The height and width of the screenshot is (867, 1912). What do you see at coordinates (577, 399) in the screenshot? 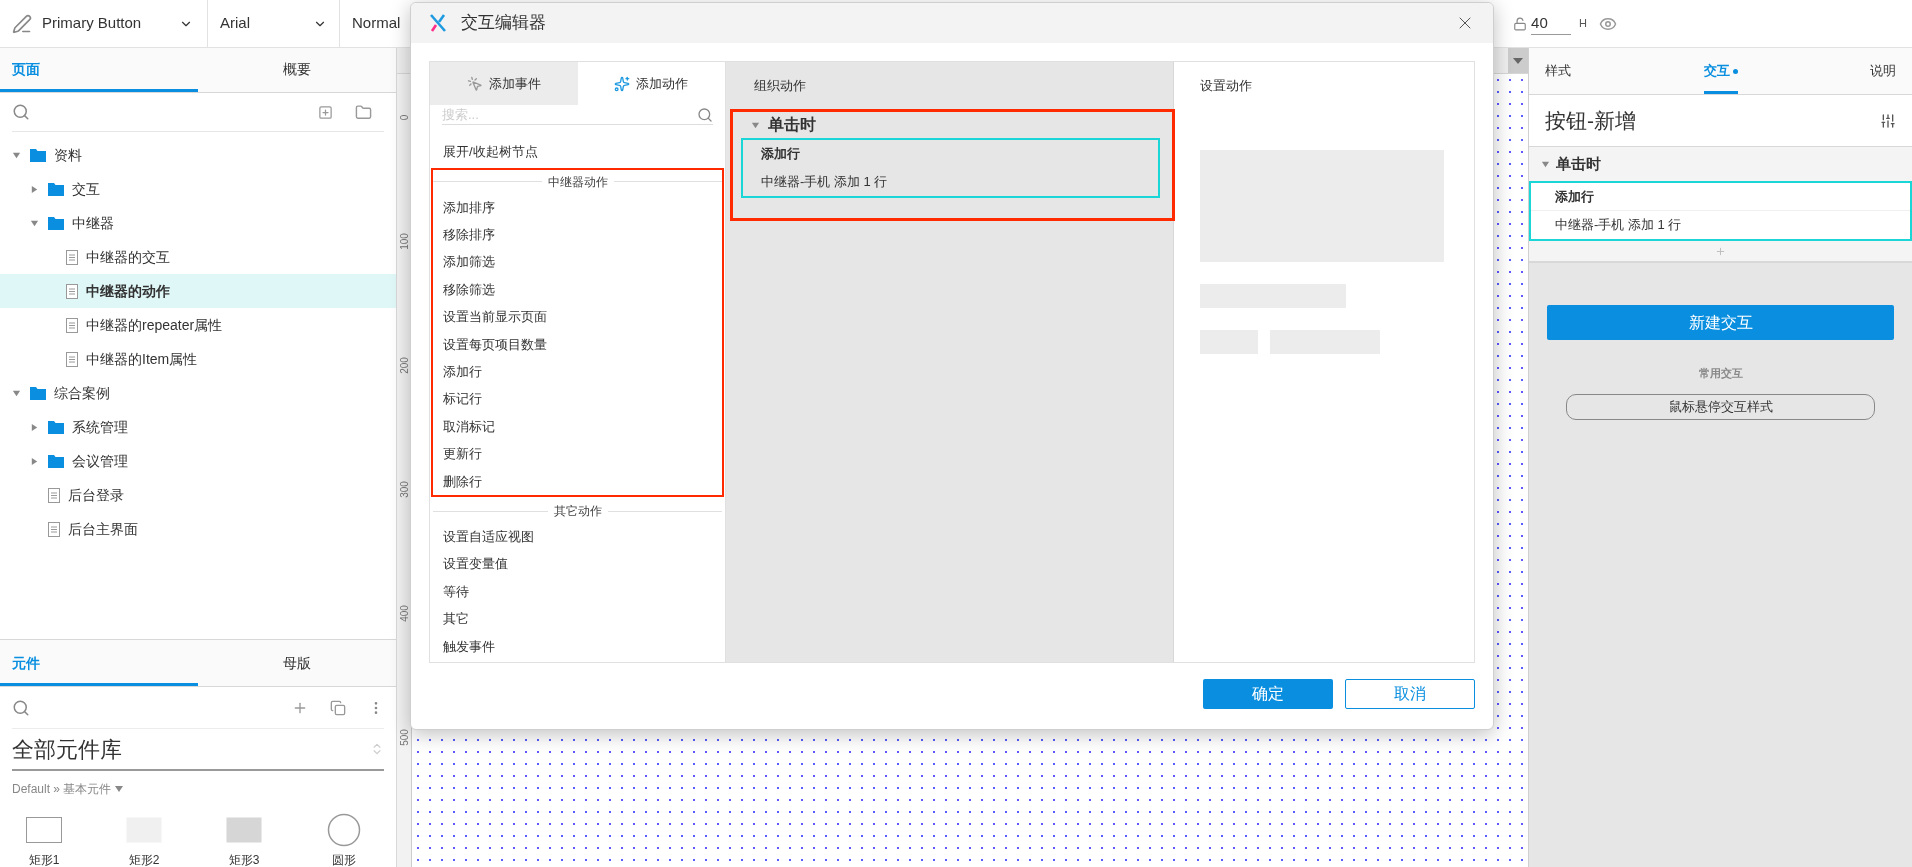
I see `action-list-item: 标记行` at bounding box center [577, 399].